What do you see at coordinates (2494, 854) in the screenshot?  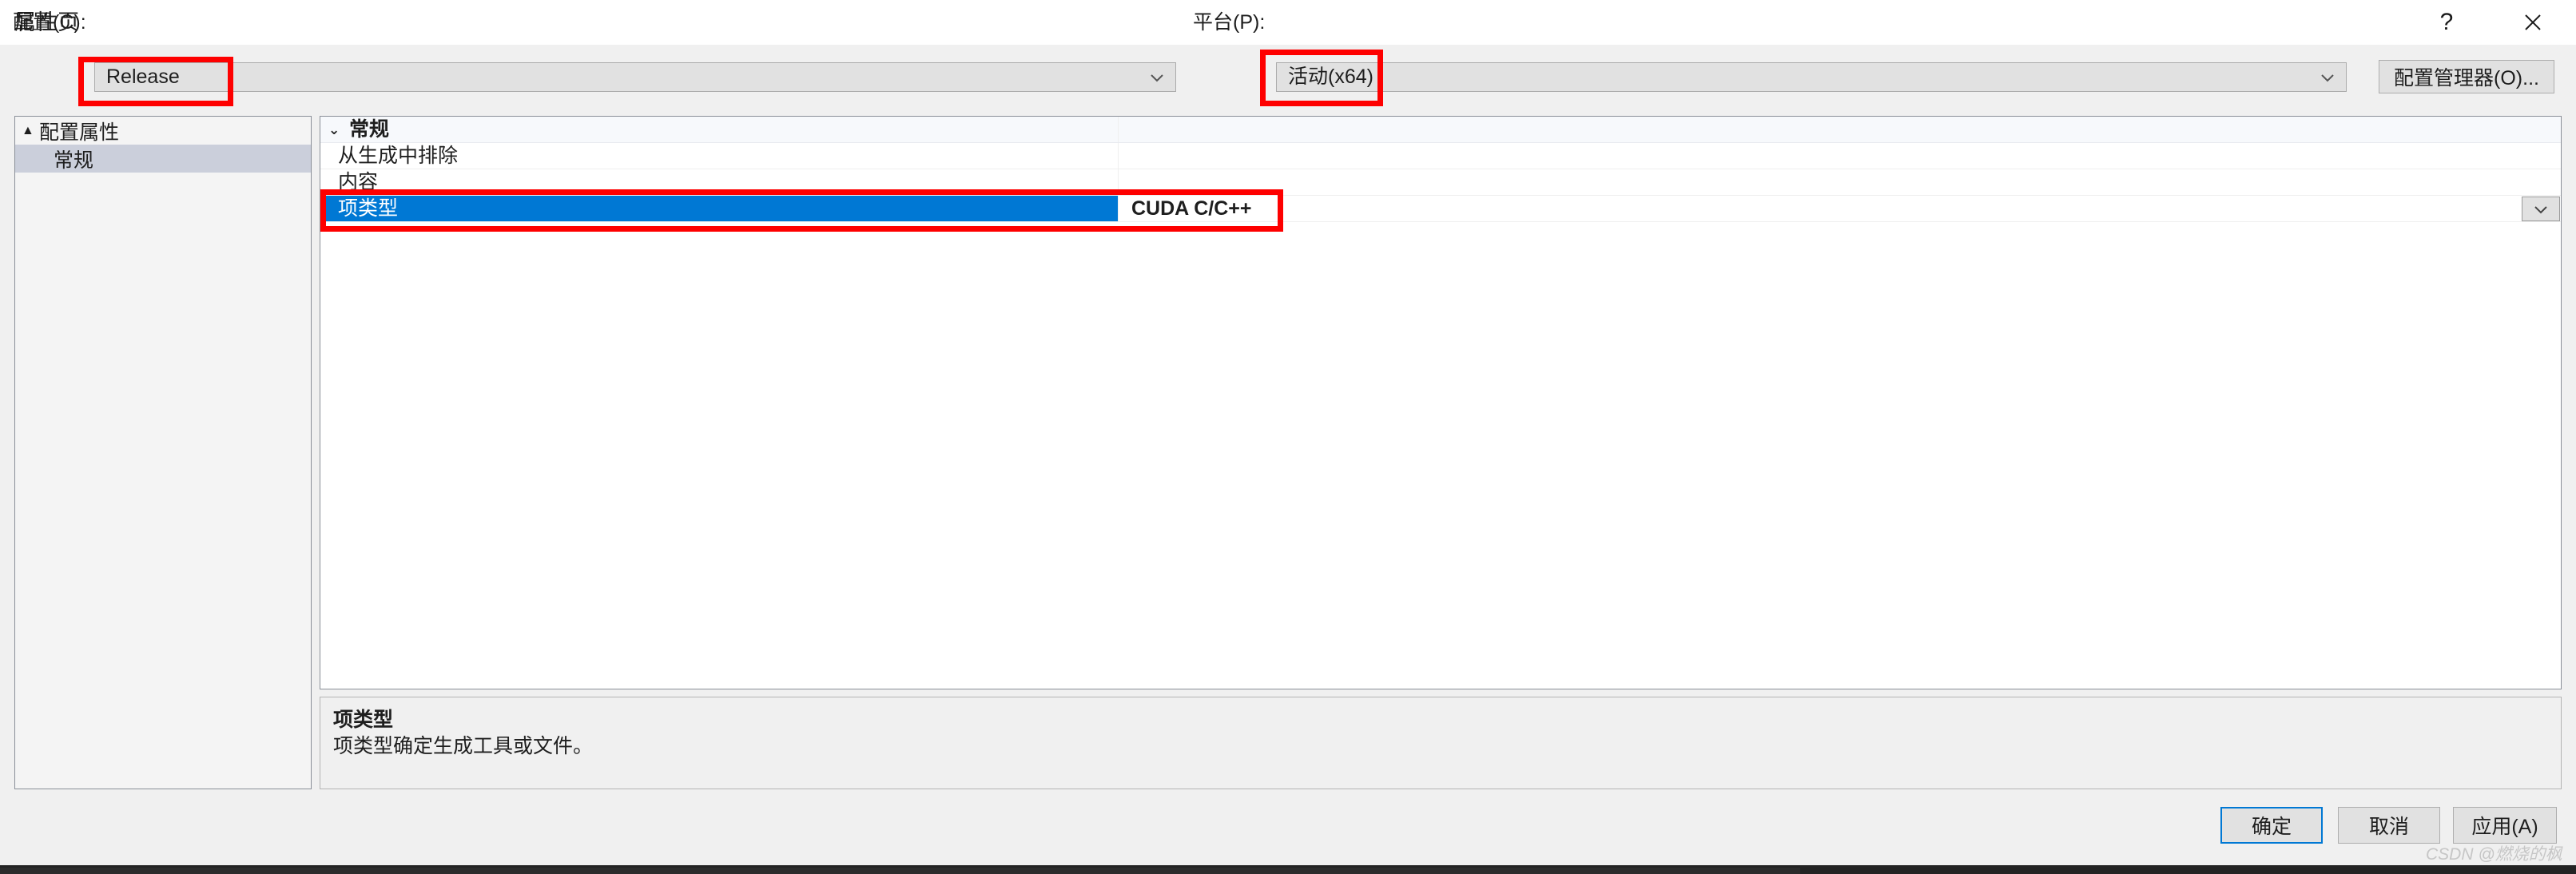 I see `watermark: CSDN @燃烧的枫` at bounding box center [2494, 854].